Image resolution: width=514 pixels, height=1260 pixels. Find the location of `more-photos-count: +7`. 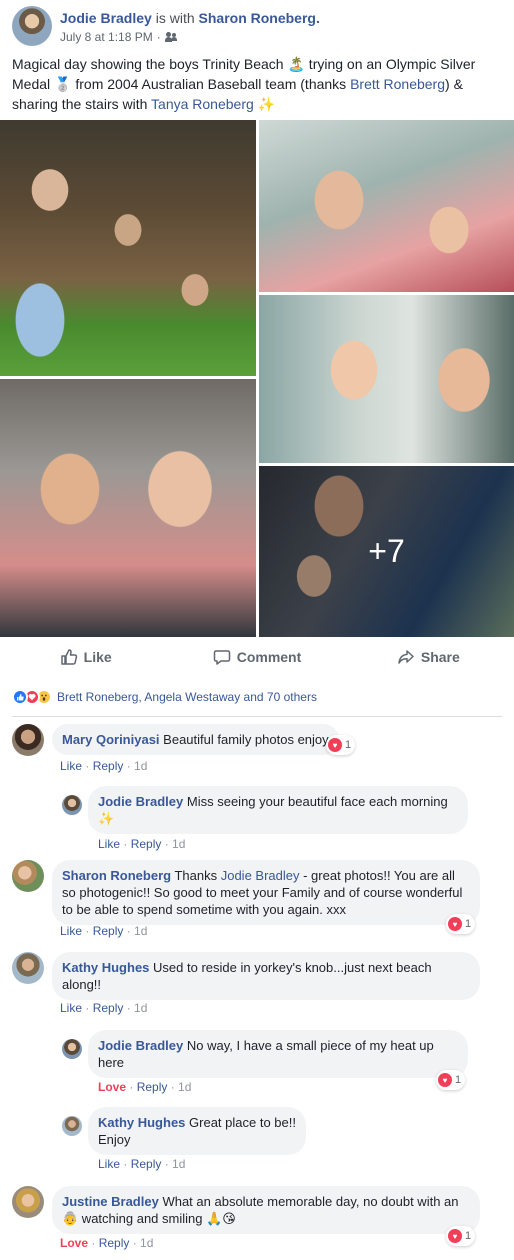

more-photos-count: +7 is located at coordinates (386, 551).